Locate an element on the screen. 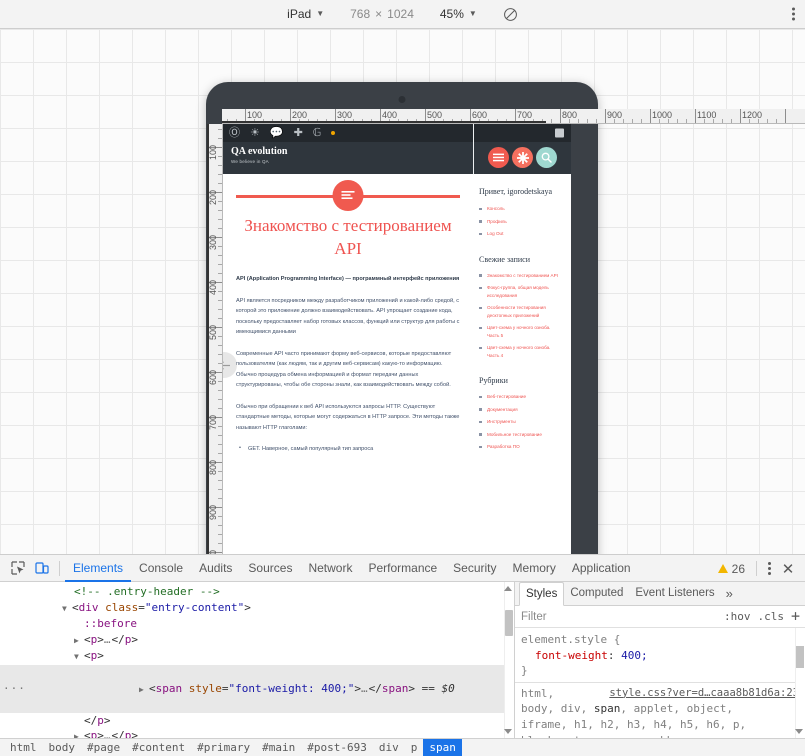 This screenshot has height=756, width=805. search-button is located at coordinates (546, 157).